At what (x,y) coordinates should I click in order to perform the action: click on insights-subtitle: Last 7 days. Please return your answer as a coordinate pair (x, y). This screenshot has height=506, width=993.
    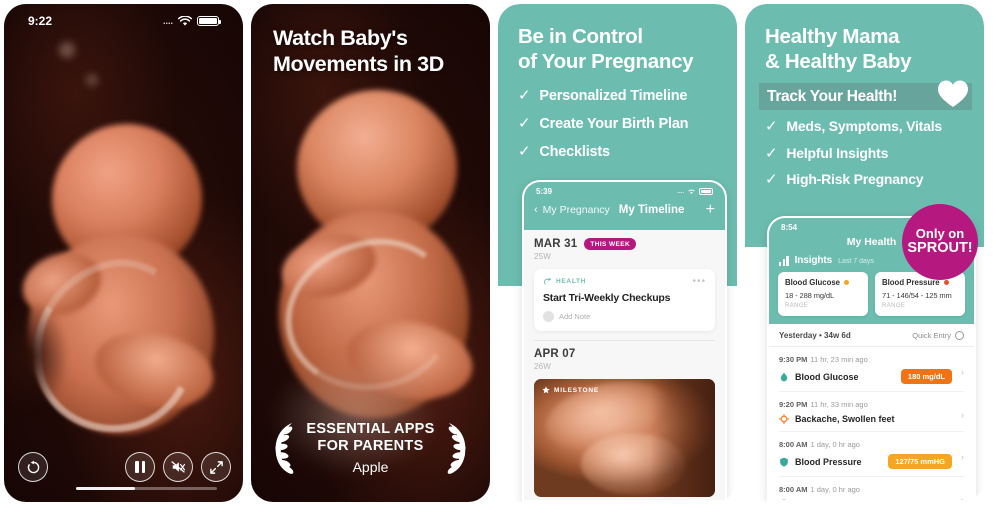
    Looking at the image, I should click on (856, 261).